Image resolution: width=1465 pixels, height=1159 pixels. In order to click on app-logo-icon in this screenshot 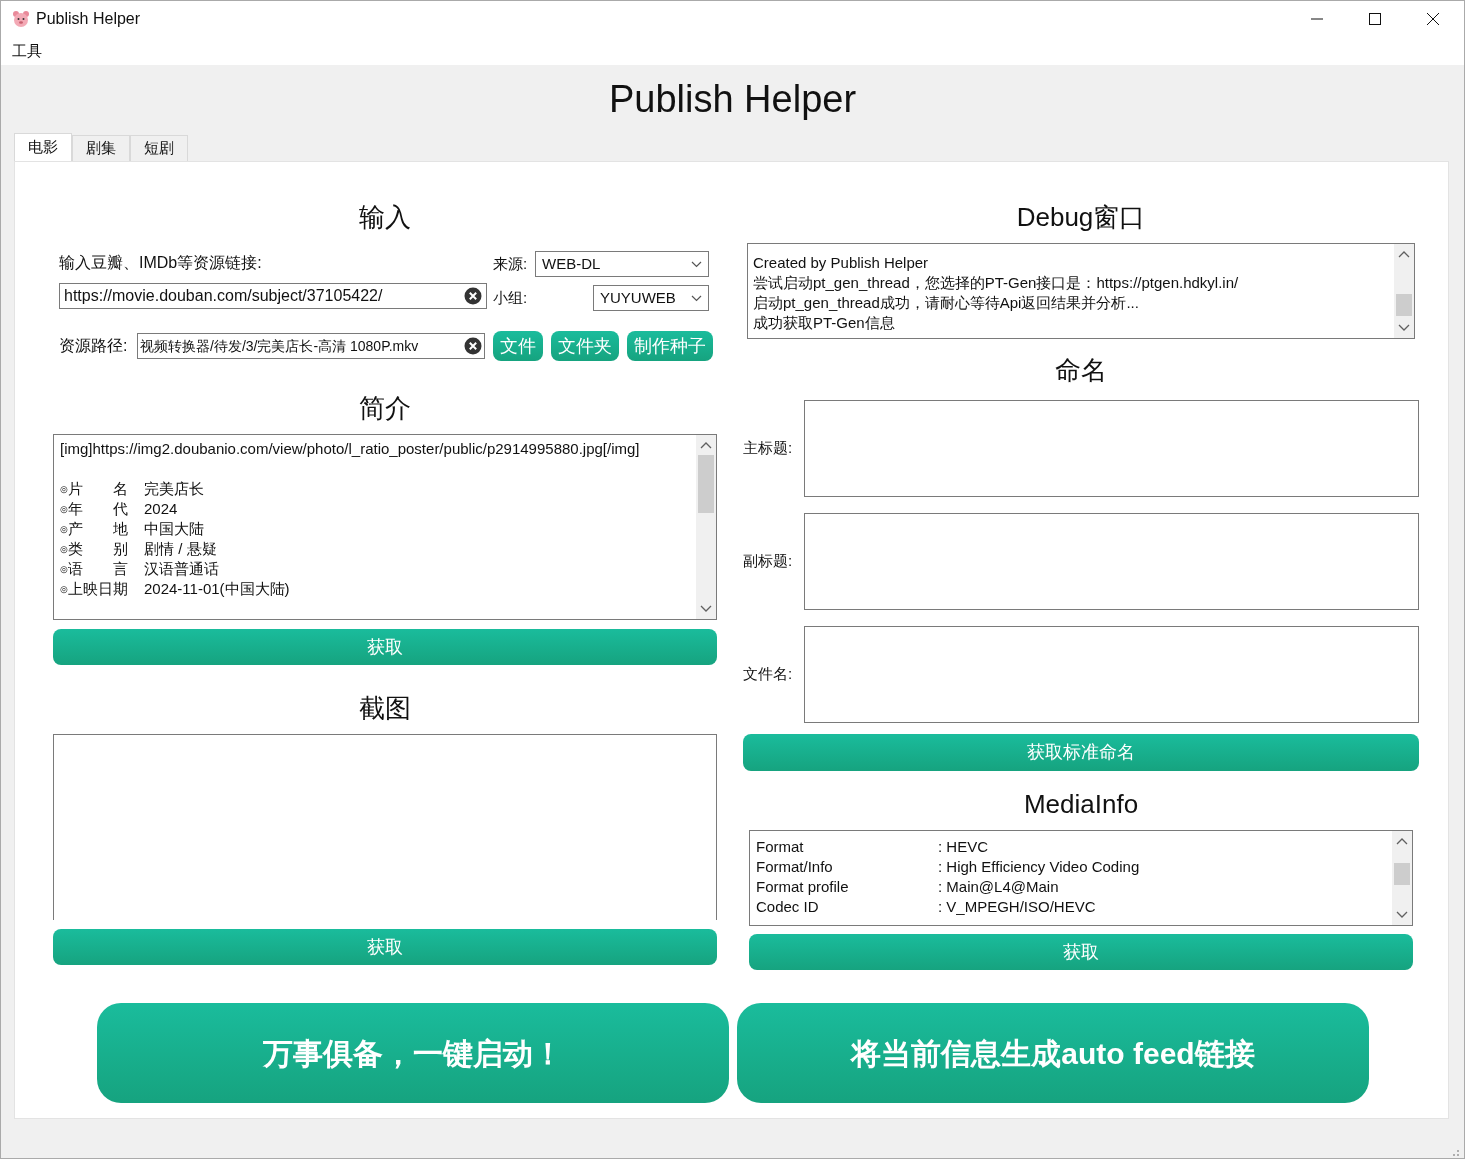, I will do `click(21, 19)`.